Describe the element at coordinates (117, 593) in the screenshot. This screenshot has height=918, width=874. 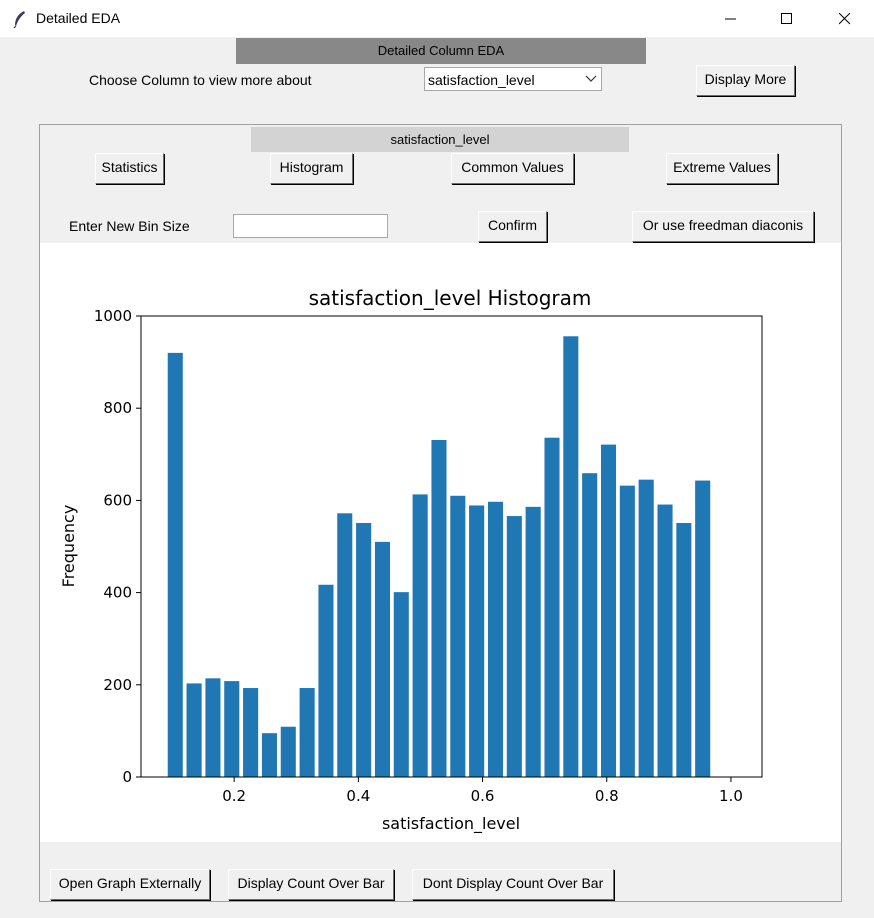
I see `y-tick-label: 400` at that location.